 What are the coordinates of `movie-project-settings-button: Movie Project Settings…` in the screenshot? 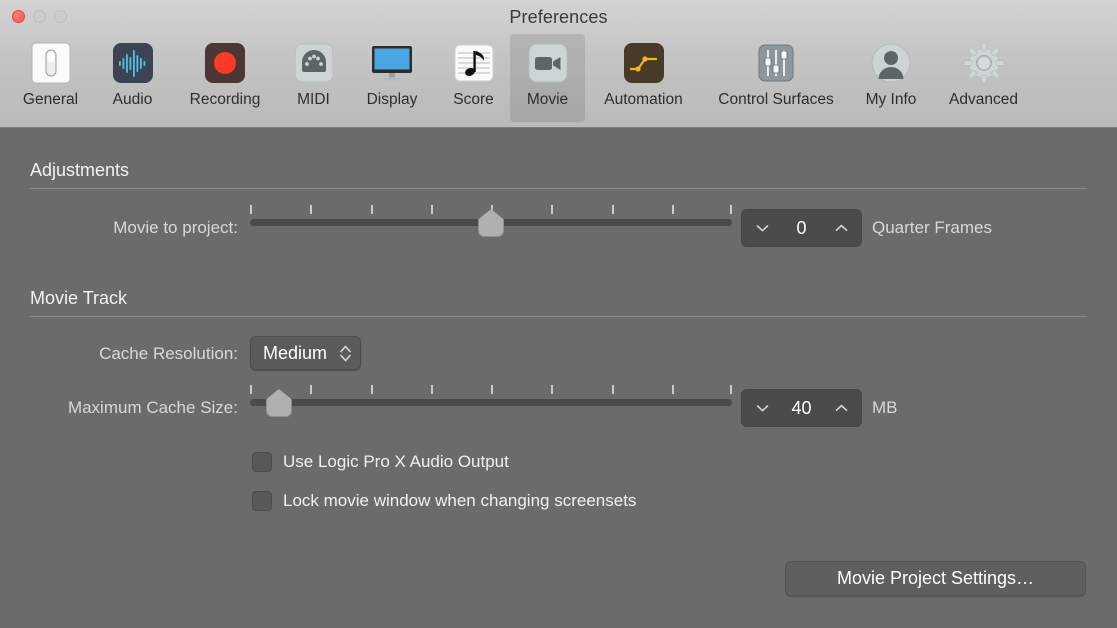 It's located at (935, 578).